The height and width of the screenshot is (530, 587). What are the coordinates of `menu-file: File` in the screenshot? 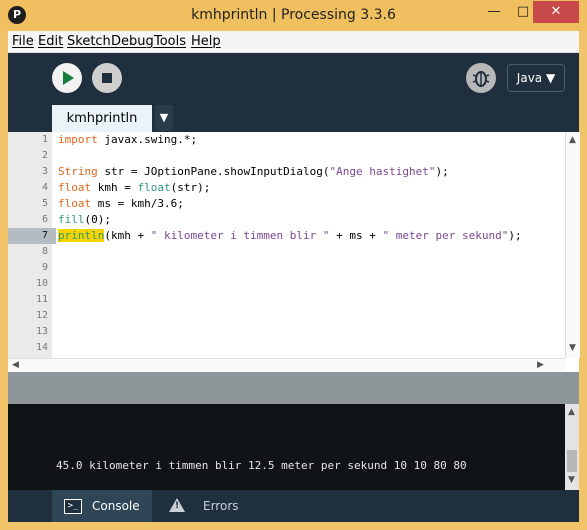 It's located at (23, 41).